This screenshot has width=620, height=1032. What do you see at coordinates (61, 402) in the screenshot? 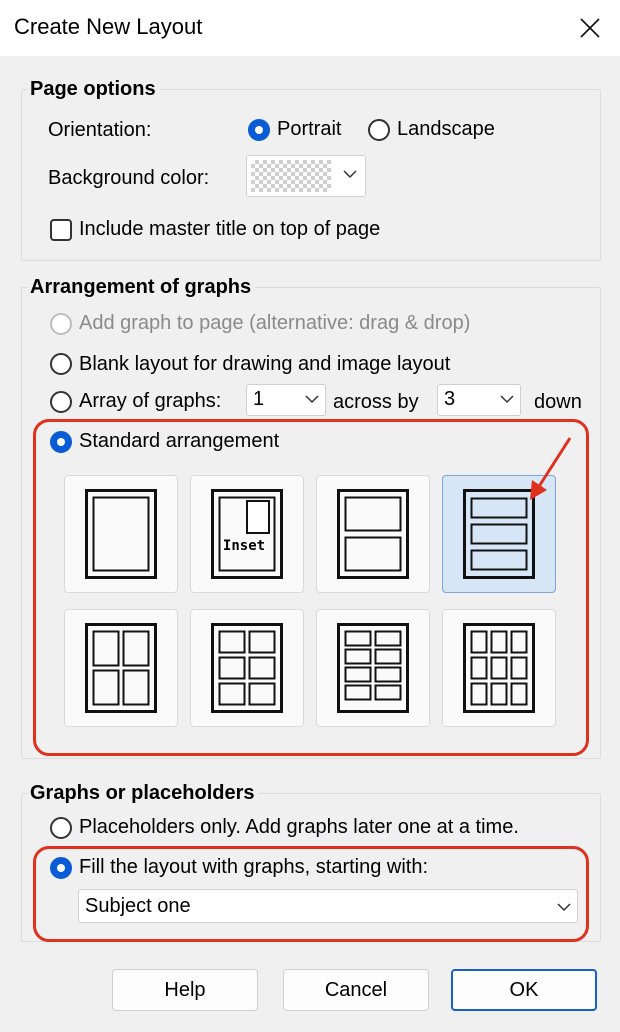
I see `array-graphs-radio` at bounding box center [61, 402].